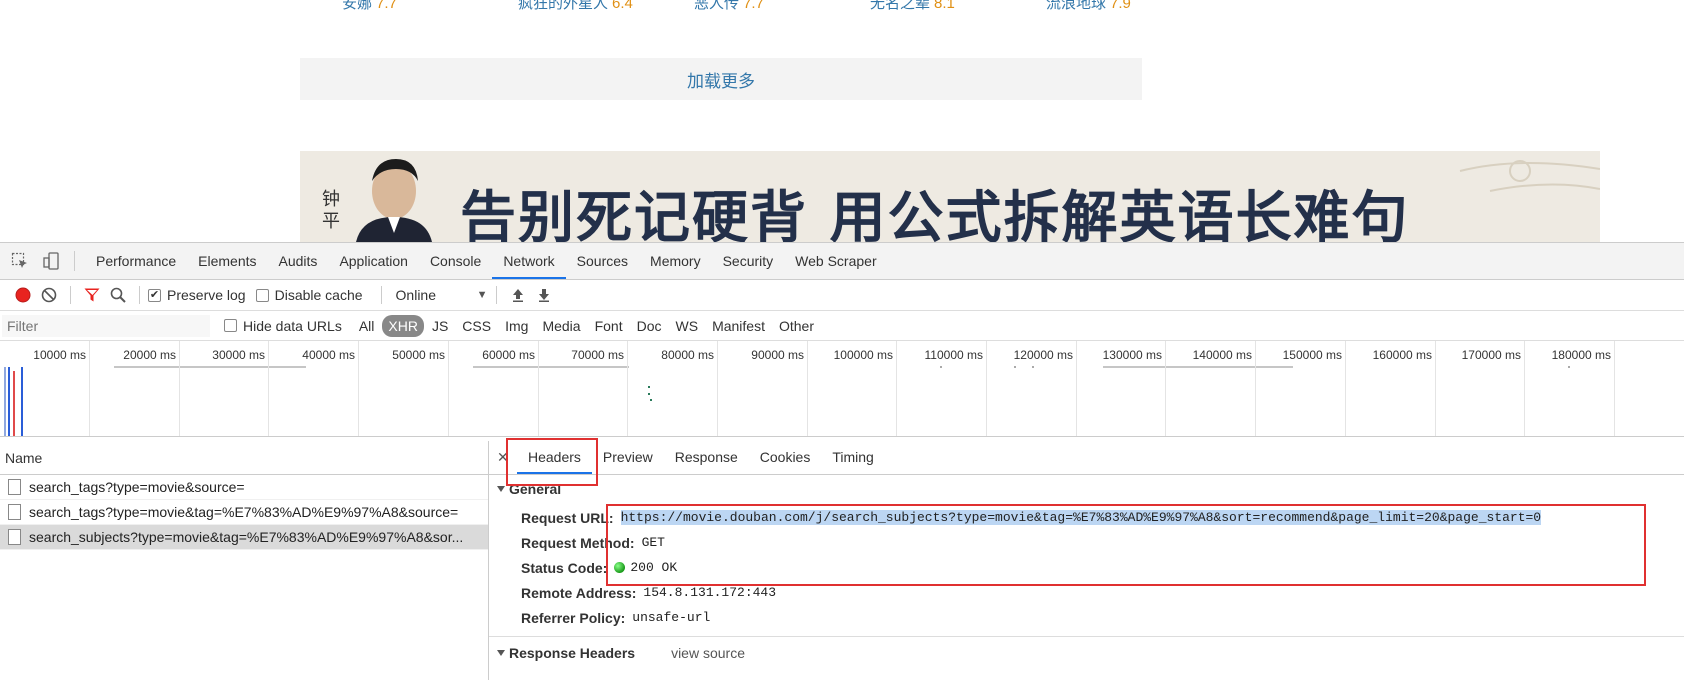 Image resolution: width=1684 pixels, height=680 pixels. I want to click on filter-type-other: Other, so click(796, 326).